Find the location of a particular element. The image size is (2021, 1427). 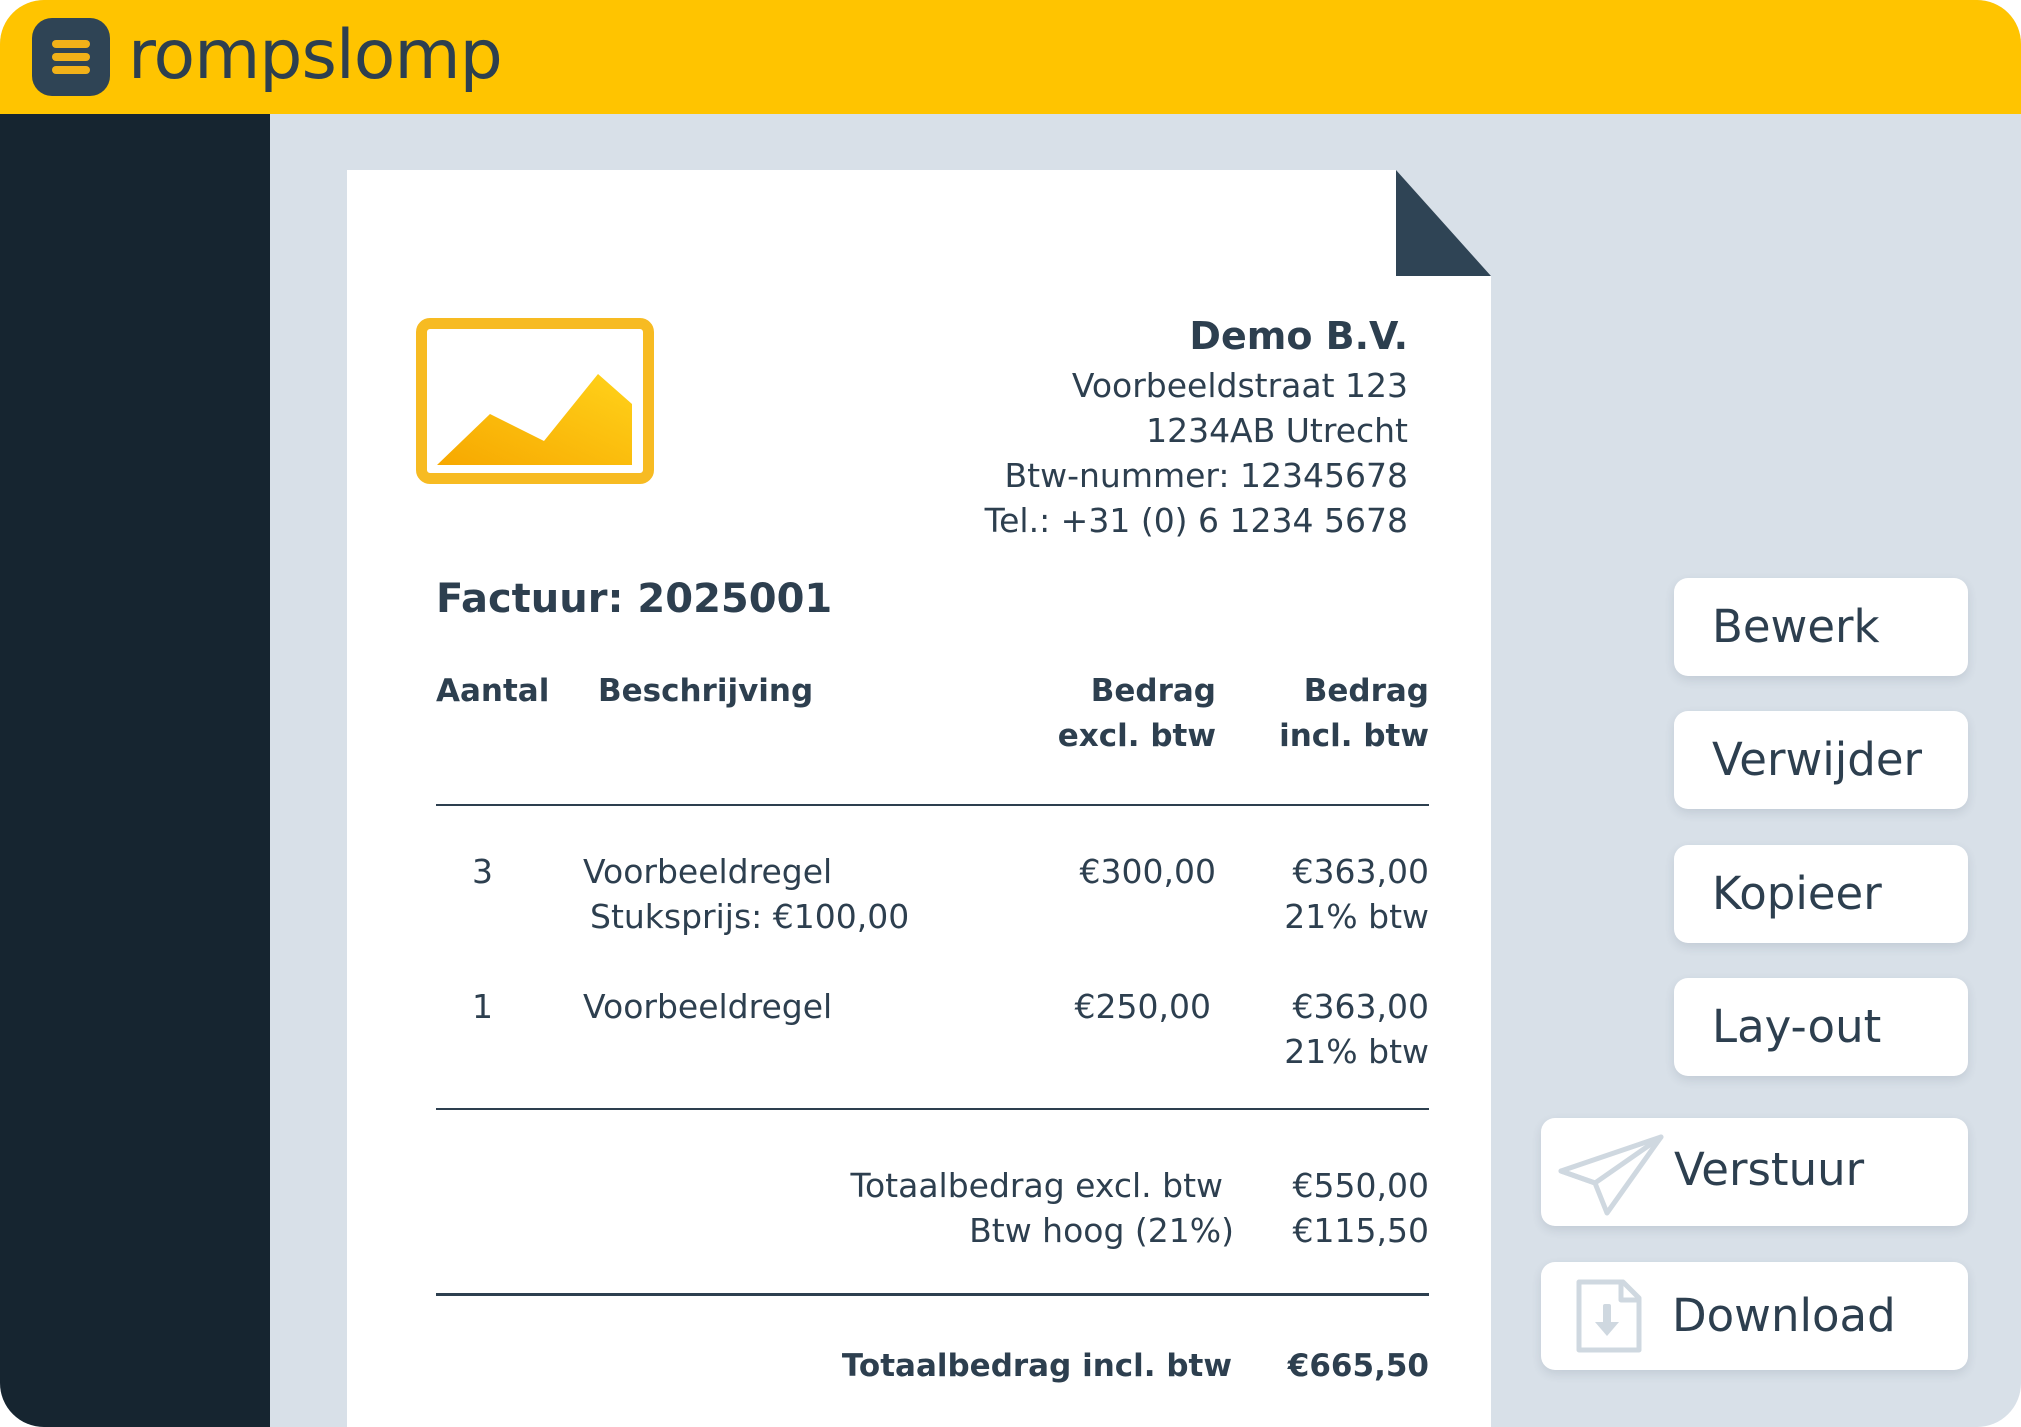

copy-button: Kopieer is located at coordinates (1821, 894).